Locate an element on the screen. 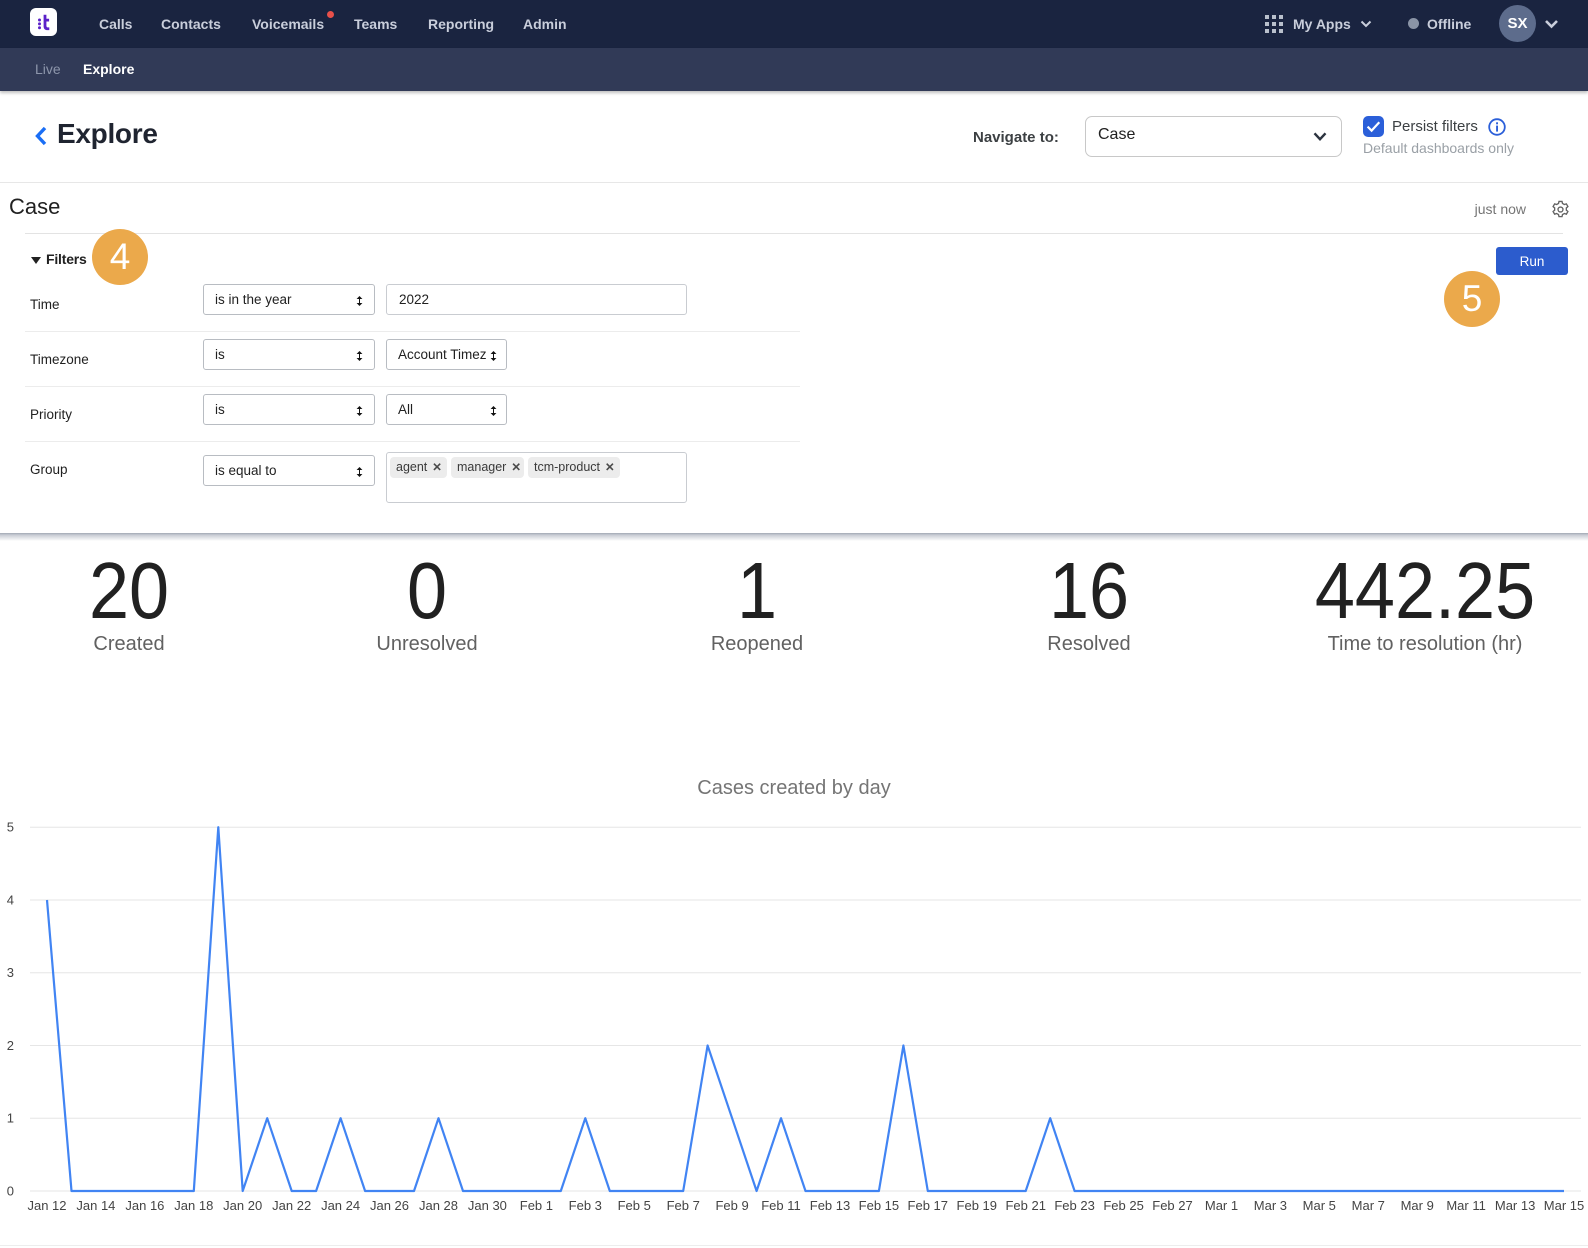 The width and height of the screenshot is (1588, 1248). svg-text: Feb 5 is located at coordinates (634, 1205).